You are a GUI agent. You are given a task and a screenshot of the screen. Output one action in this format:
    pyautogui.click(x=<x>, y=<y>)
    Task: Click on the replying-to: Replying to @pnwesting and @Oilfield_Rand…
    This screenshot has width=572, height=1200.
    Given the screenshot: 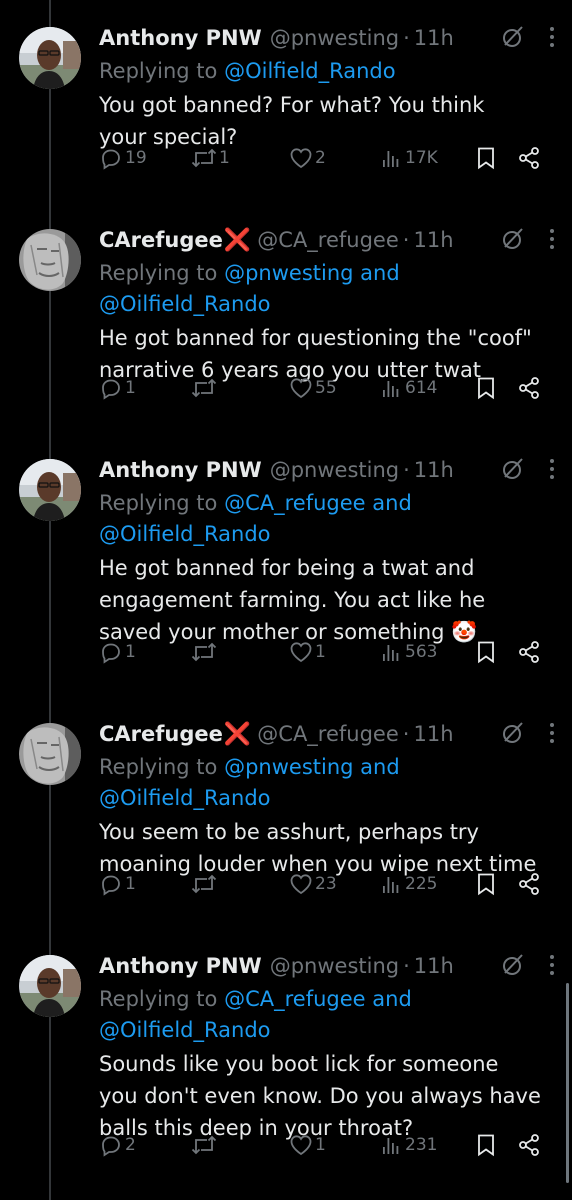 What is the action you would take?
    pyautogui.click(x=327, y=289)
    